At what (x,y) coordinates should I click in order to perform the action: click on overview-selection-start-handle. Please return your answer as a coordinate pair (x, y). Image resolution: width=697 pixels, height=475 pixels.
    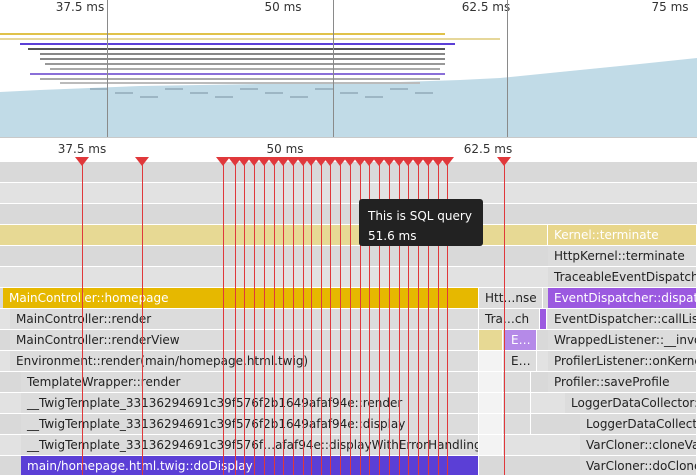
    Looking at the image, I should click on (107, 68).